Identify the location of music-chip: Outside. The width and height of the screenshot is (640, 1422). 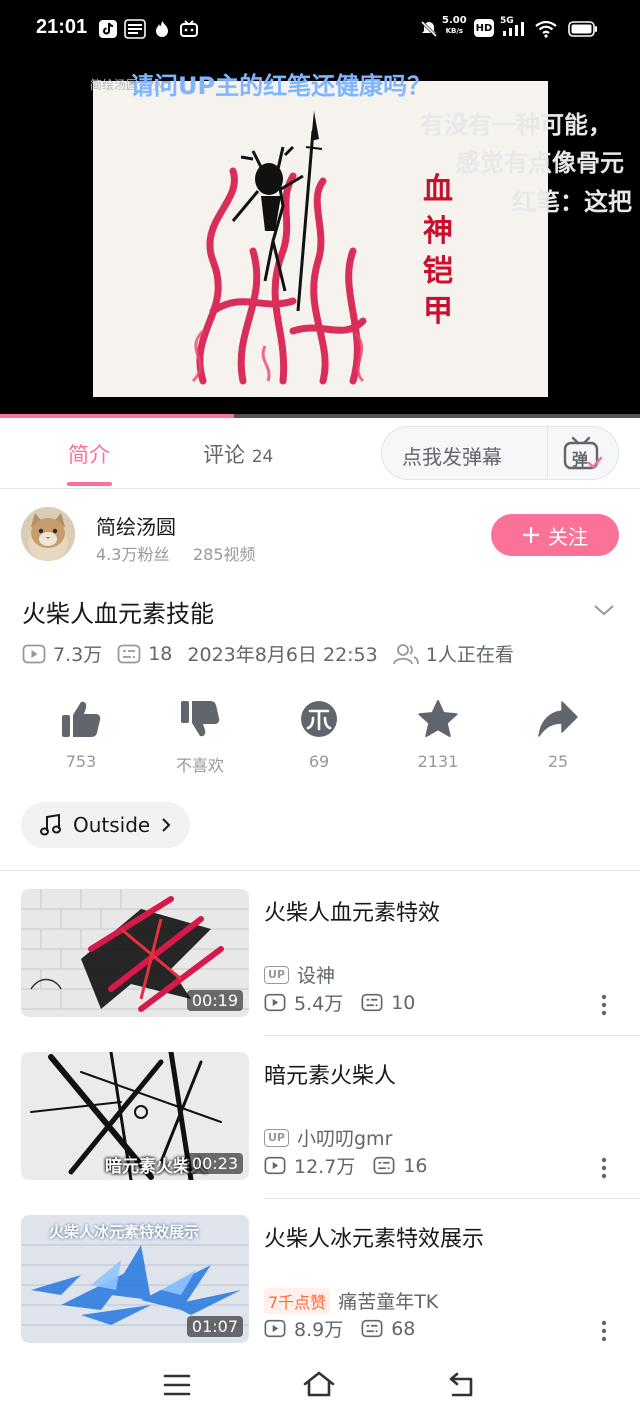
(106, 825).